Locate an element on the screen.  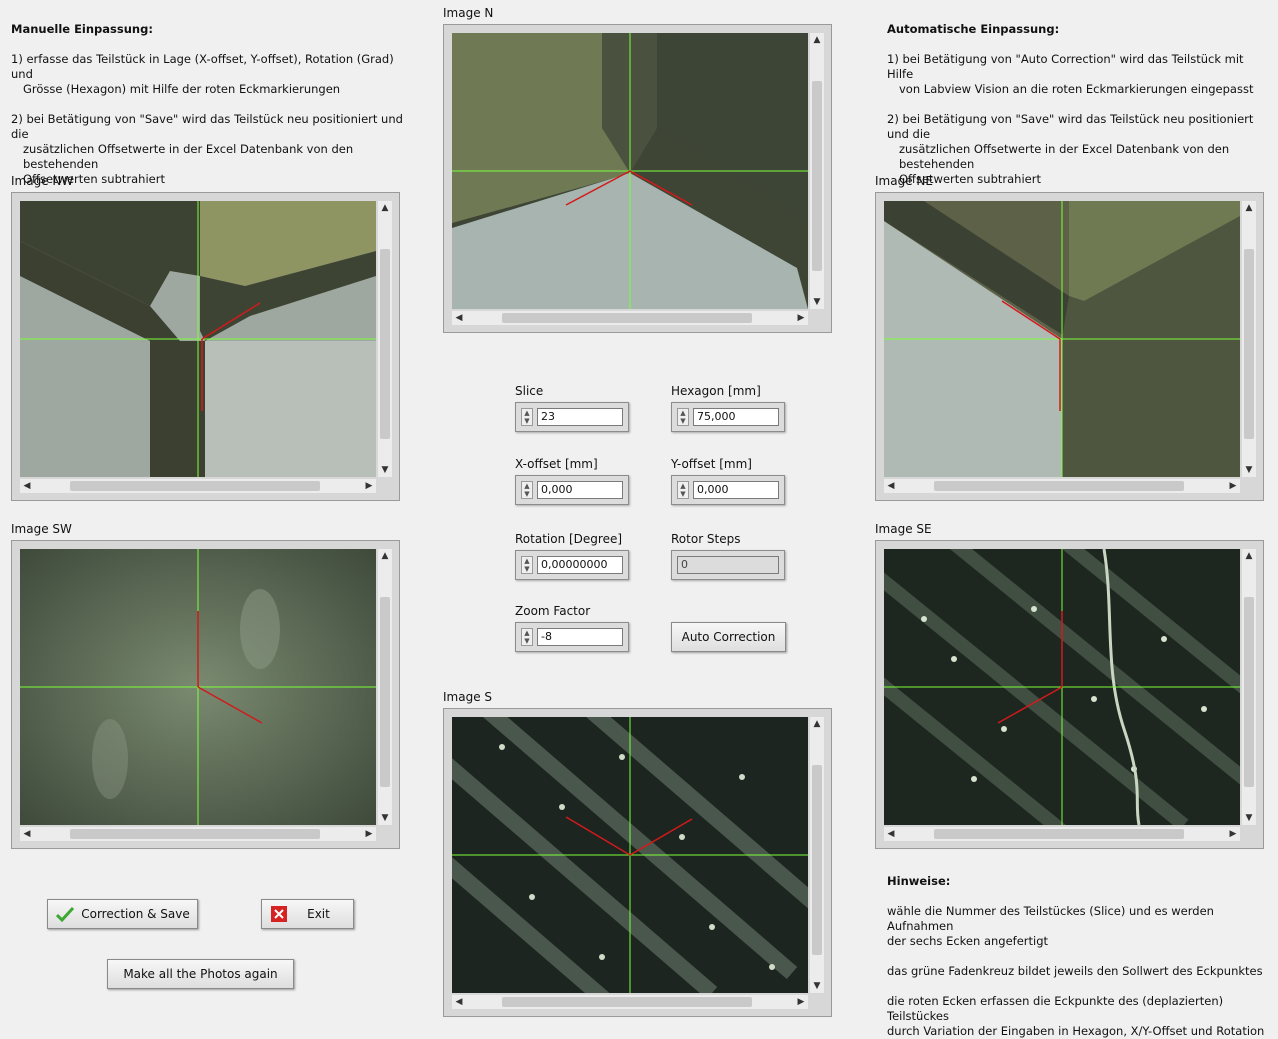
checkmark-icon is located at coordinates (65, 914).